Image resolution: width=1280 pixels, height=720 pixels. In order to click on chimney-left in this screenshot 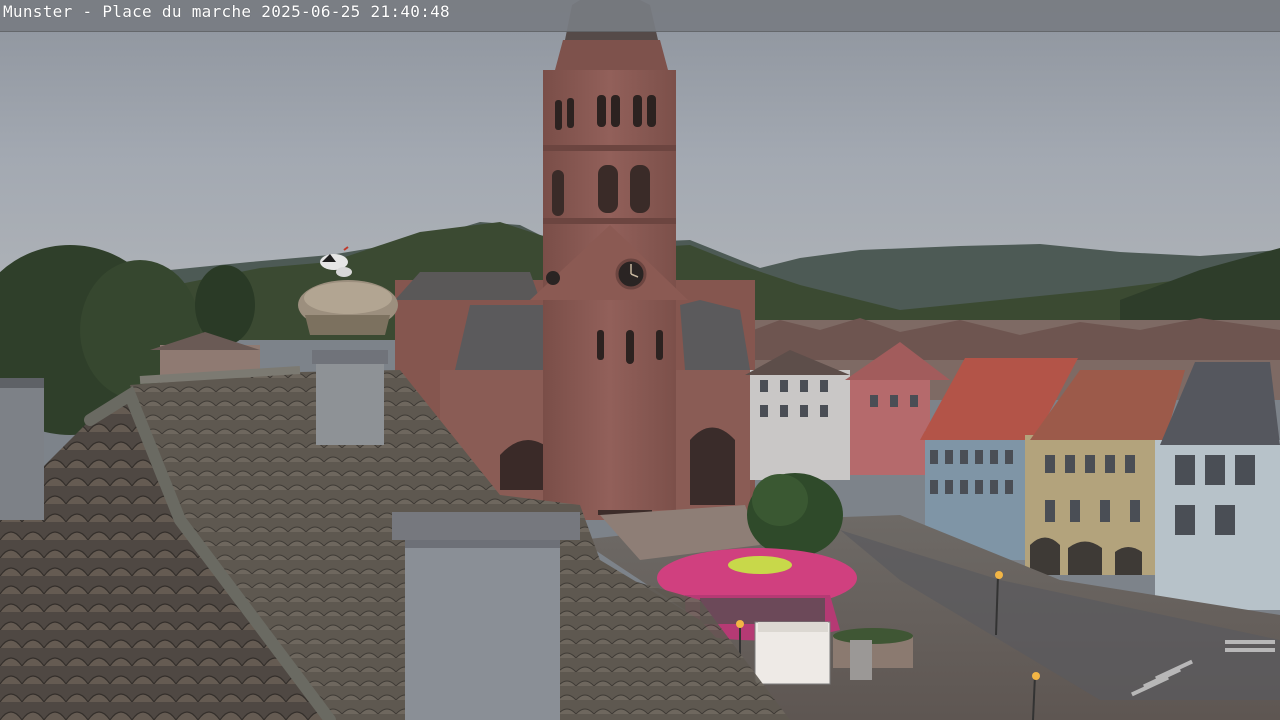, I will do `click(22, 450)`.